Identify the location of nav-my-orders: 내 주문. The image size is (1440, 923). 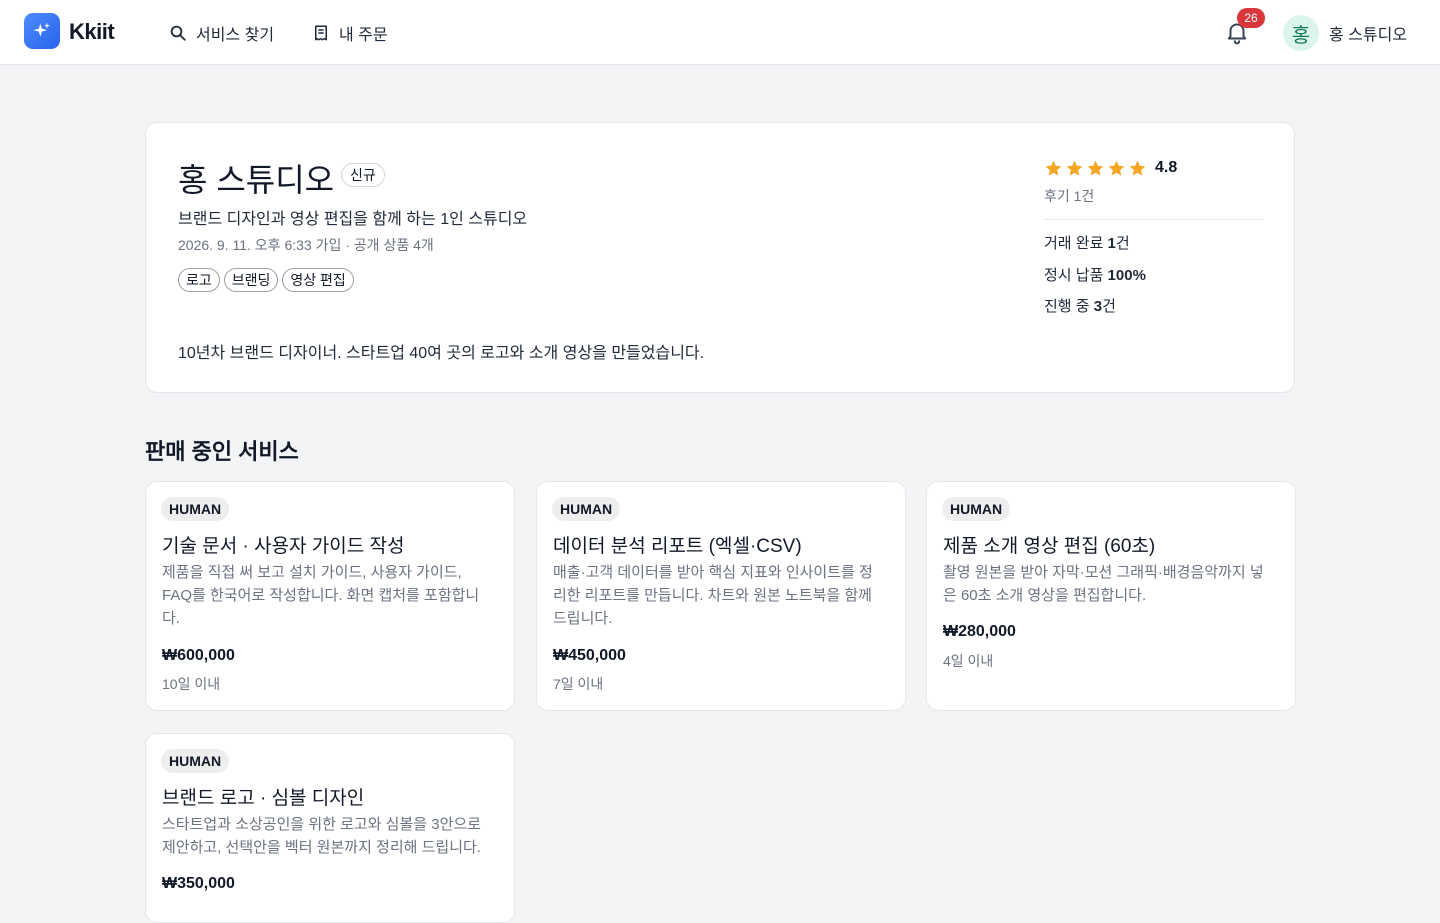
(350, 33).